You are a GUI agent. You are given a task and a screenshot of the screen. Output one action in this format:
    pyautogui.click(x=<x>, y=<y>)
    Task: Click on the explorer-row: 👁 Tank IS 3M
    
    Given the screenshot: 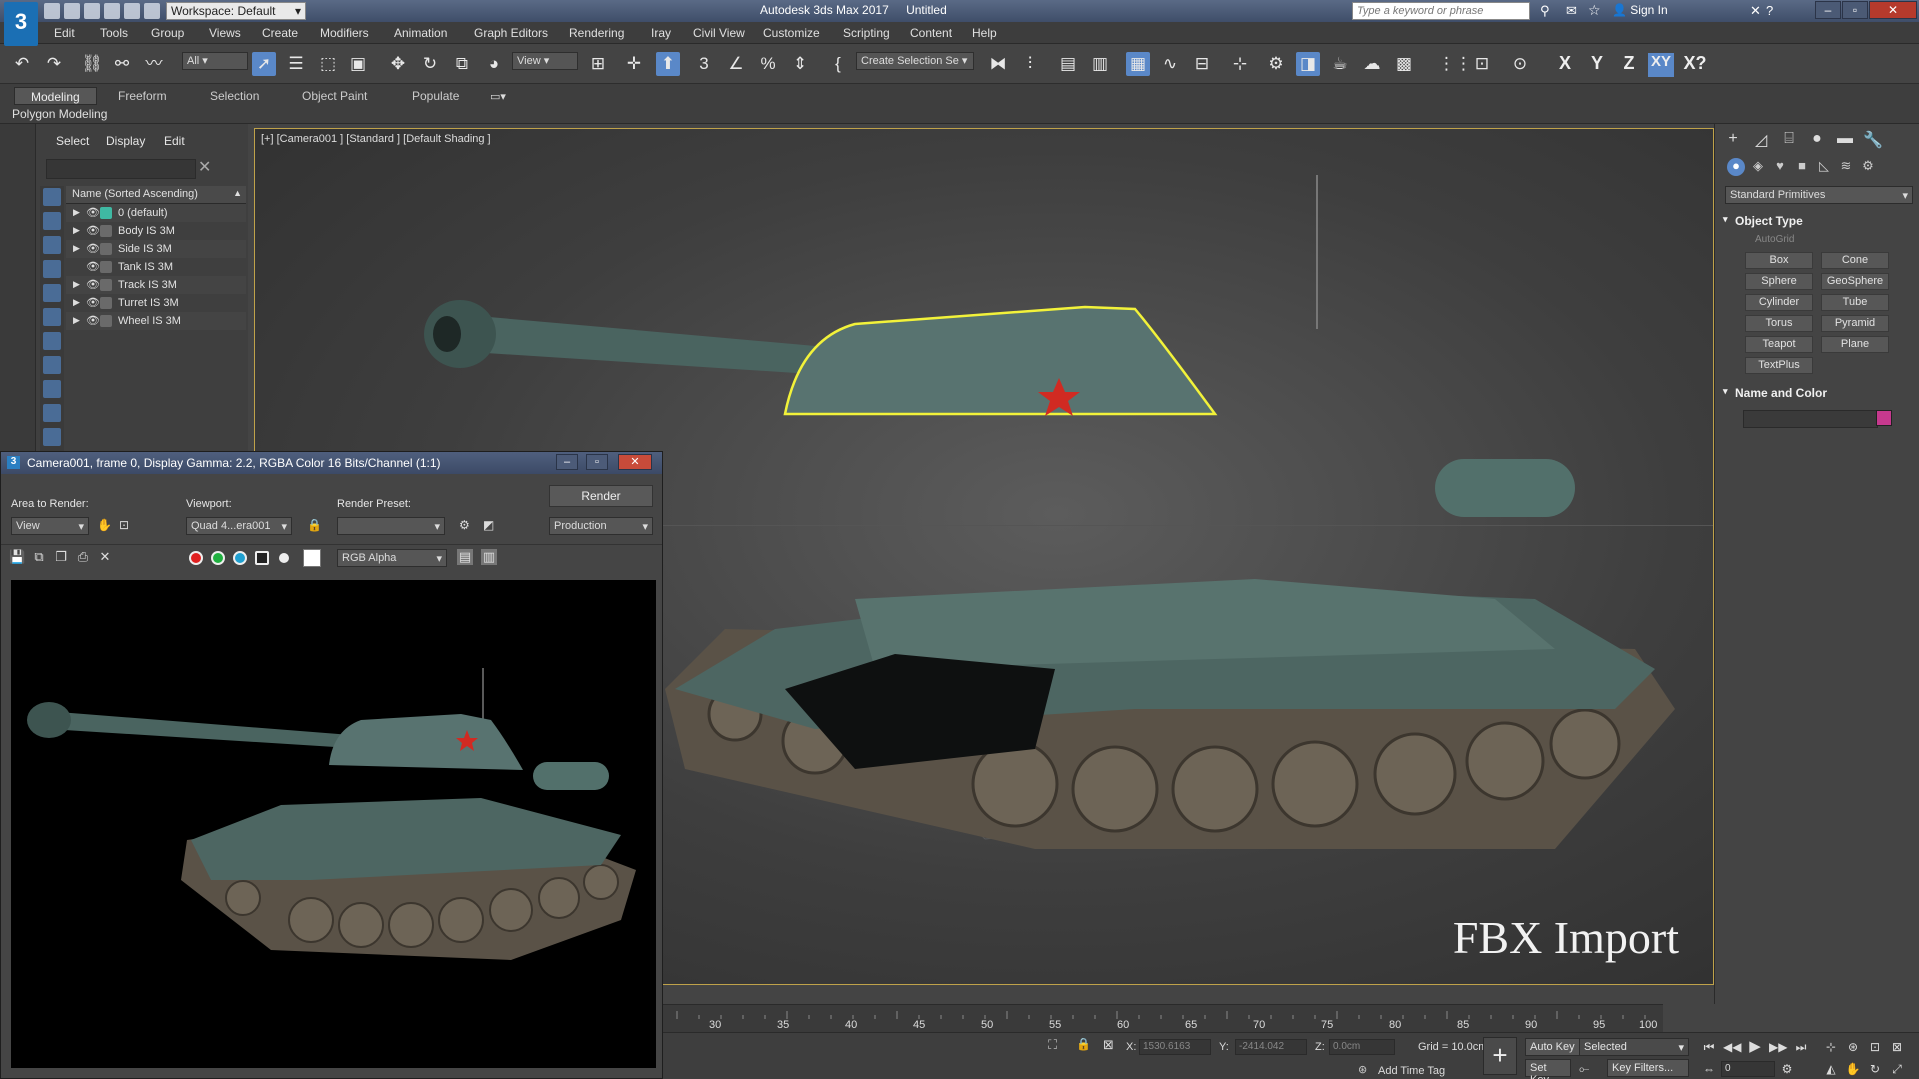 What is the action you would take?
    pyautogui.click(x=156, y=267)
    